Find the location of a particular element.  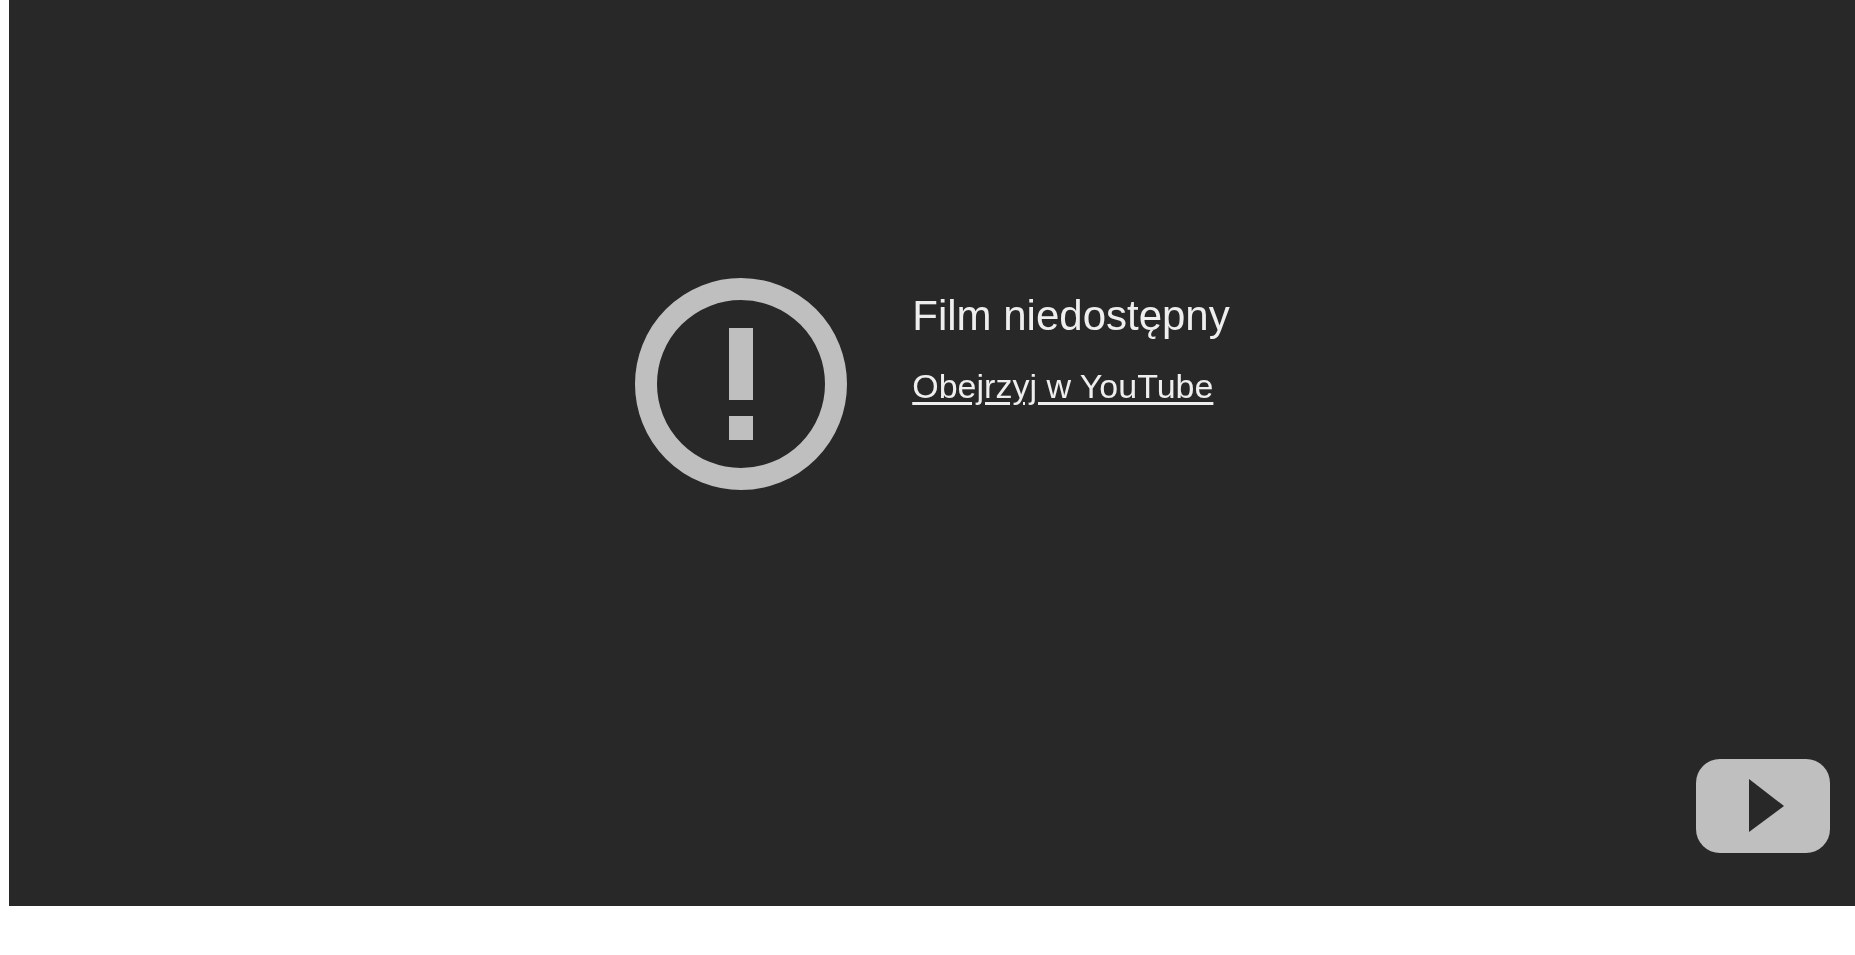

watch-link: Obejrzyj w YouTube is located at coordinates (1063, 387).